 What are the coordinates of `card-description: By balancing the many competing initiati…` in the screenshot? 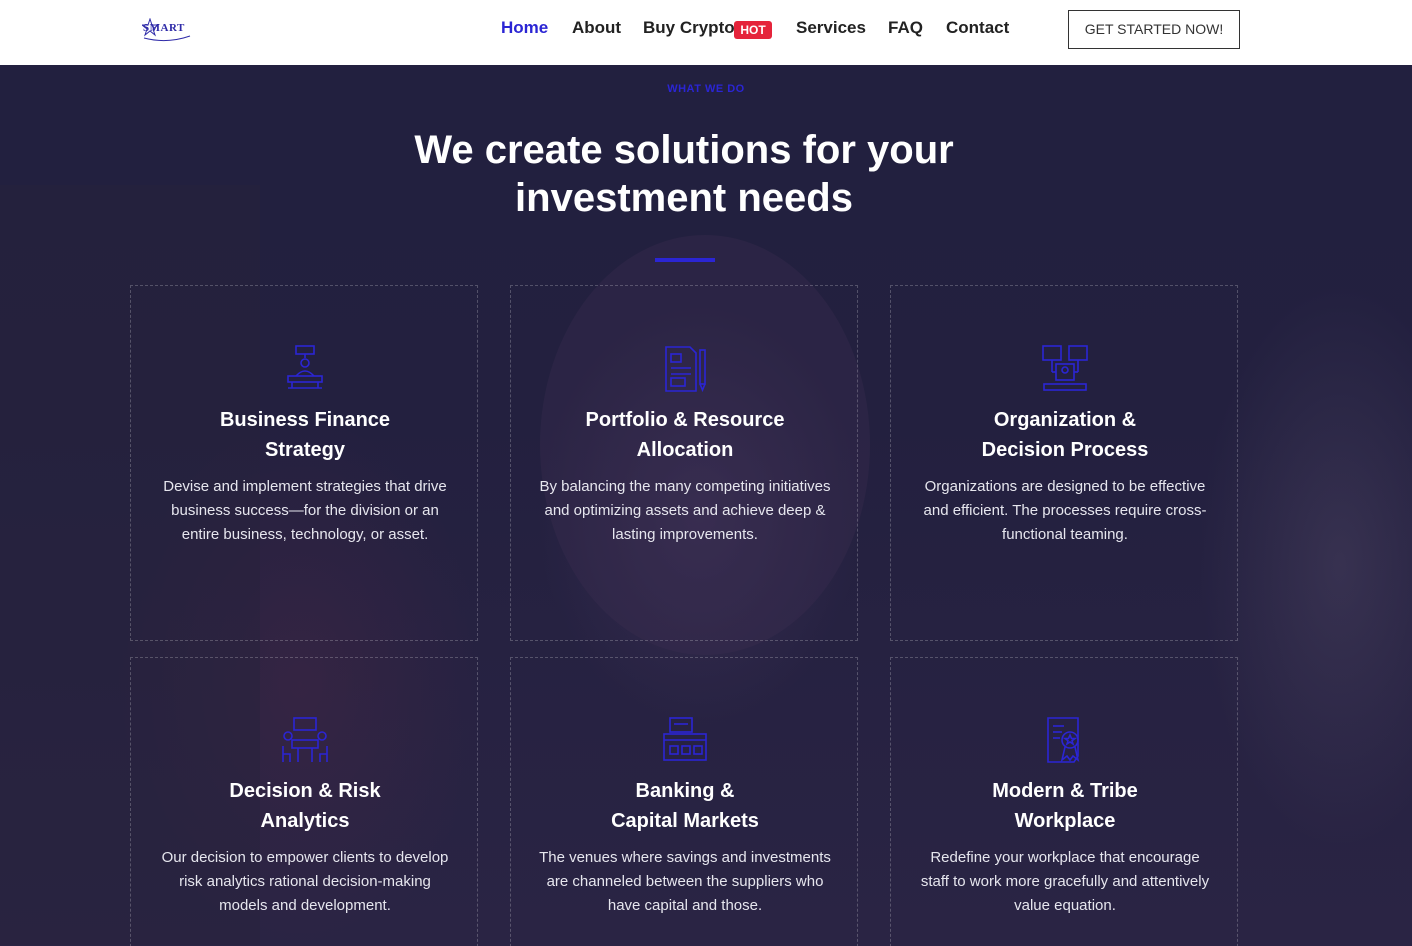 It's located at (685, 510).